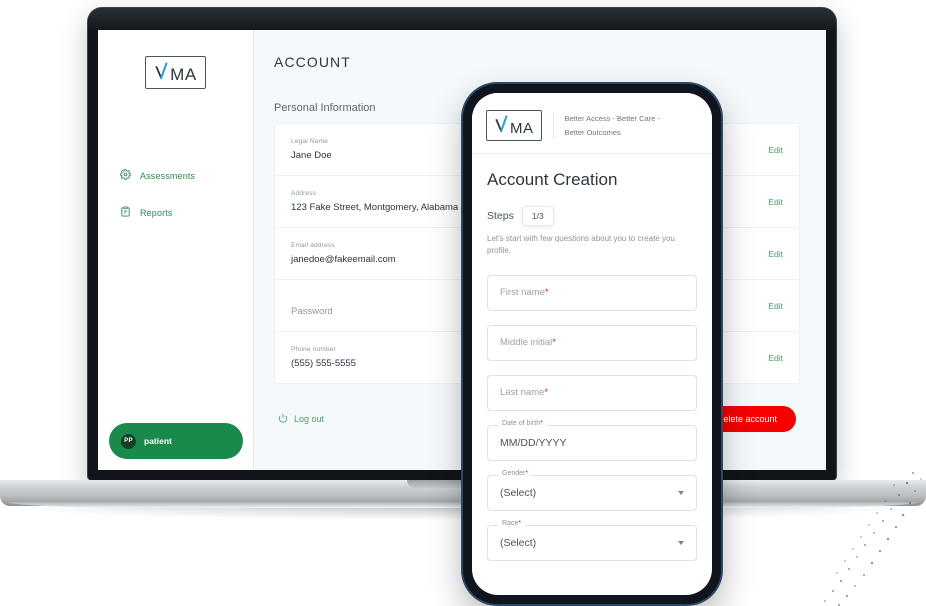 This screenshot has height=606, width=926. What do you see at coordinates (552, 179) in the screenshot?
I see `form-title: Account Creation` at bounding box center [552, 179].